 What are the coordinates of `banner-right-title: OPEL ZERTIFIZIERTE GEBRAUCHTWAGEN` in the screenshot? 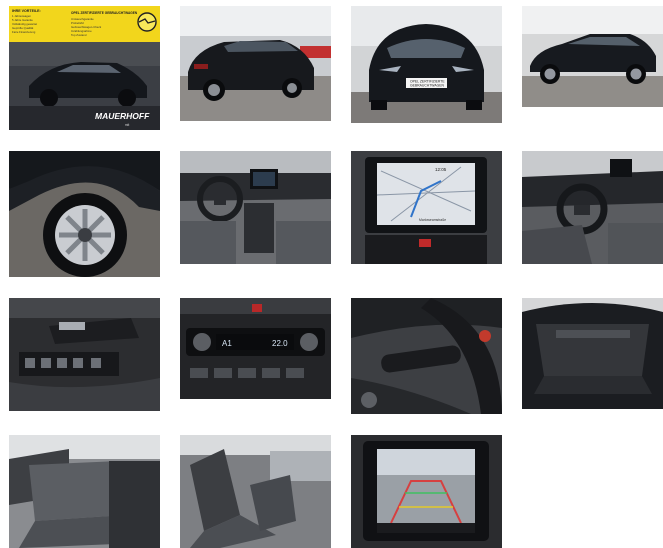 It's located at (104, 13).